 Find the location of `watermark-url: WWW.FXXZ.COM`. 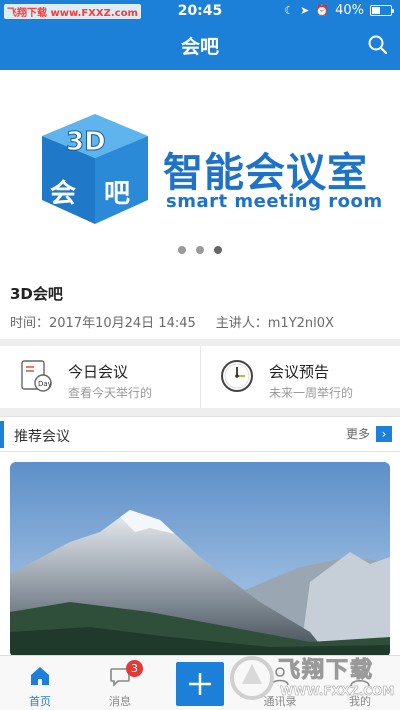

watermark-url: WWW.FXXZ.COM is located at coordinates (337, 691).